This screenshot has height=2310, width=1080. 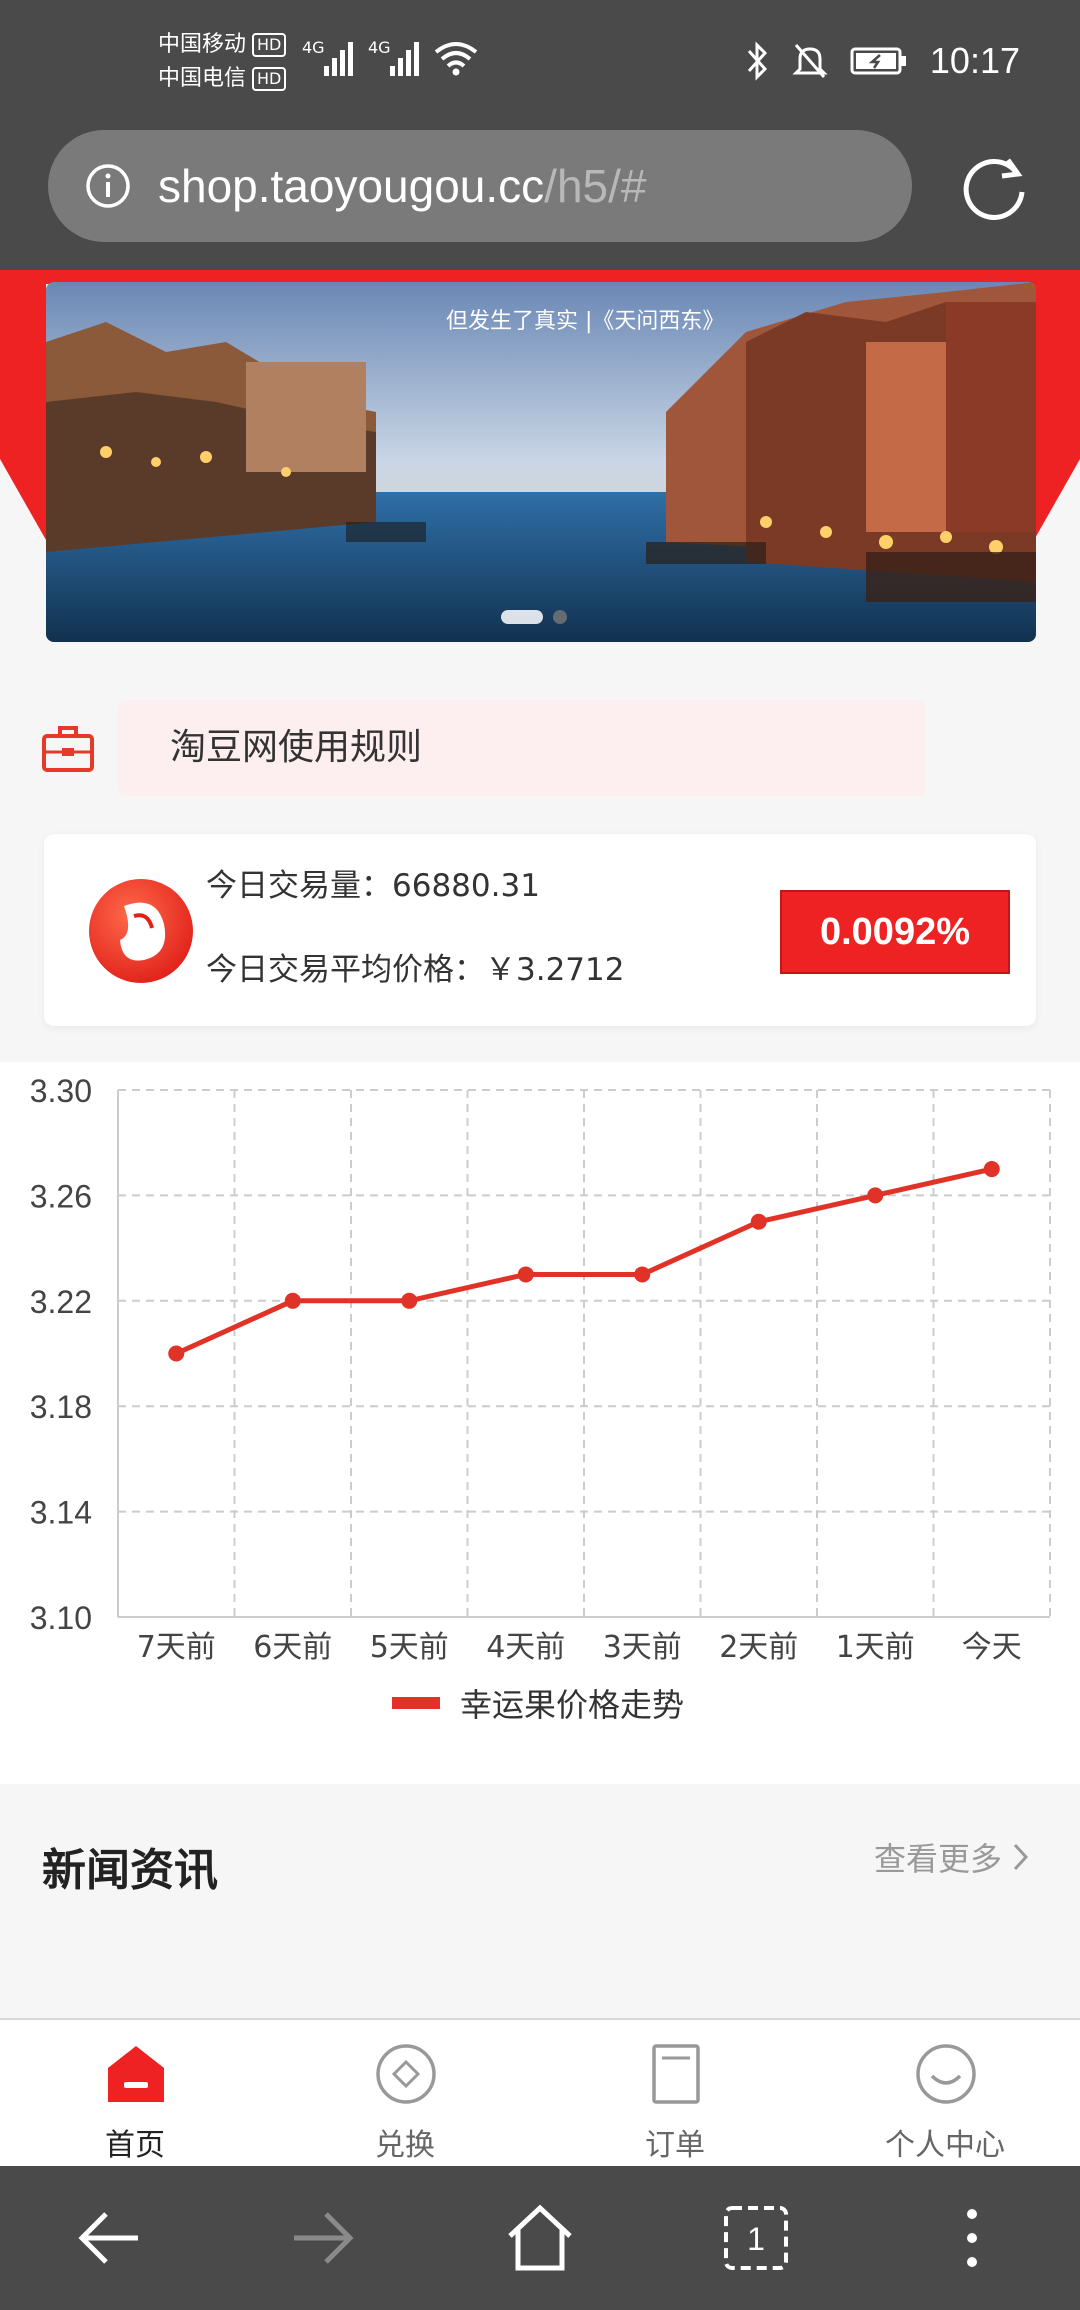 What do you see at coordinates (405, 2145) in the screenshot?
I see `tab-exchange-label: 兑换` at bounding box center [405, 2145].